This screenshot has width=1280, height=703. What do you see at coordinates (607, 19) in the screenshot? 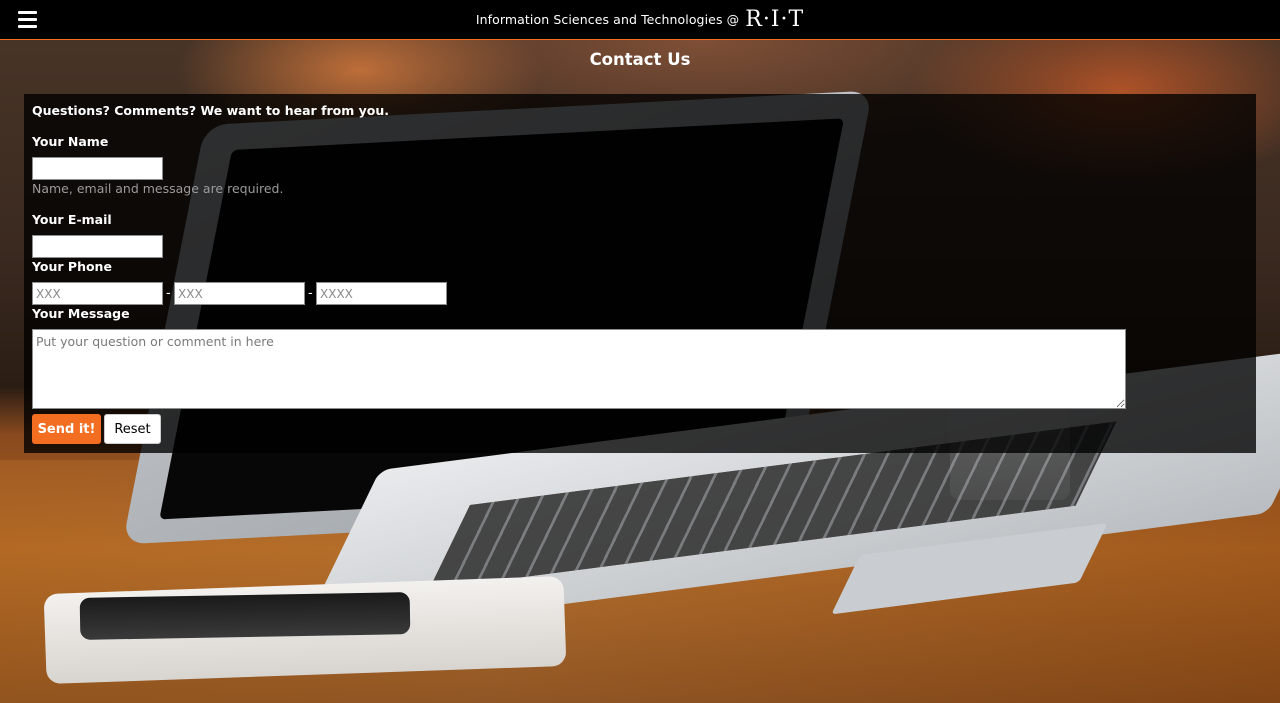
I see `brand-text: Information Sciences and Technologies @` at bounding box center [607, 19].